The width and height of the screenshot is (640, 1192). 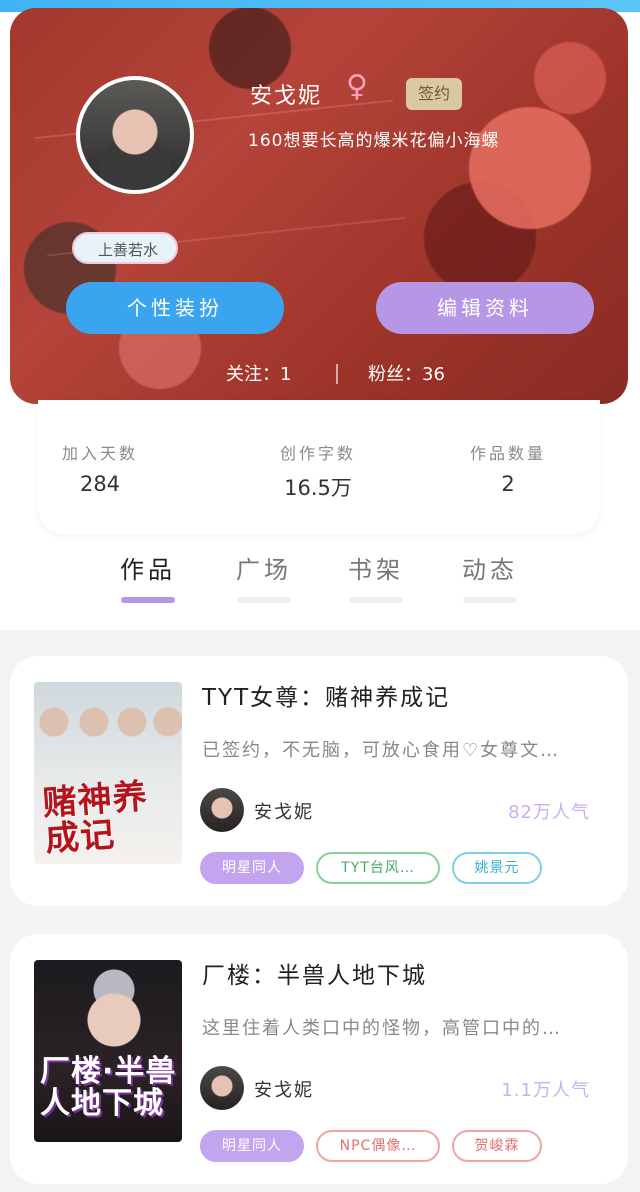 What do you see at coordinates (175, 308) in the screenshot?
I see `dress-up-button: 个性装扮` at bounding box center [175, 308].